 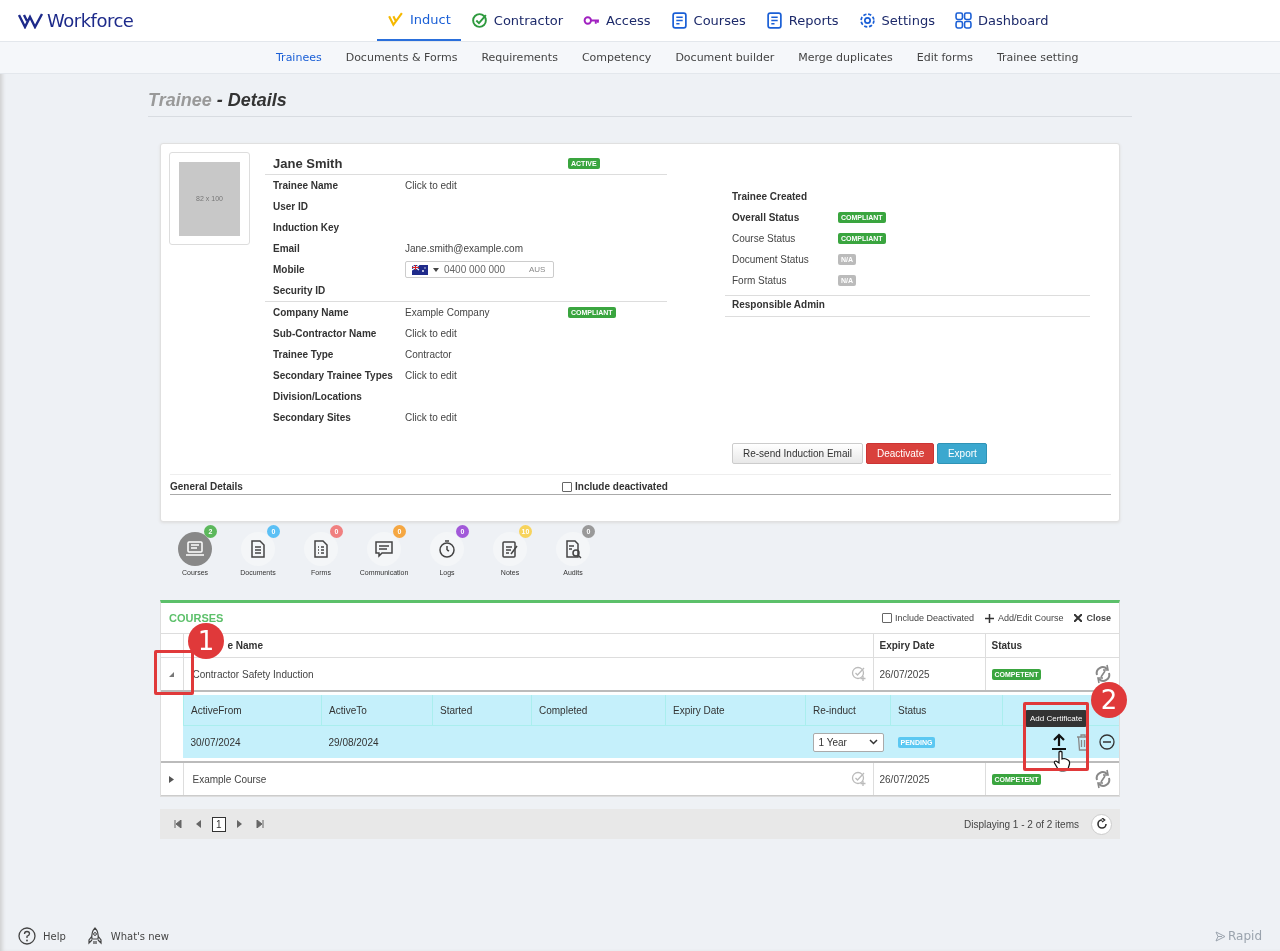 What do you see at coordinates (127, 936) in the screenshot?
I see `whats-new-link: What's new` at bounding box center [127, 936].